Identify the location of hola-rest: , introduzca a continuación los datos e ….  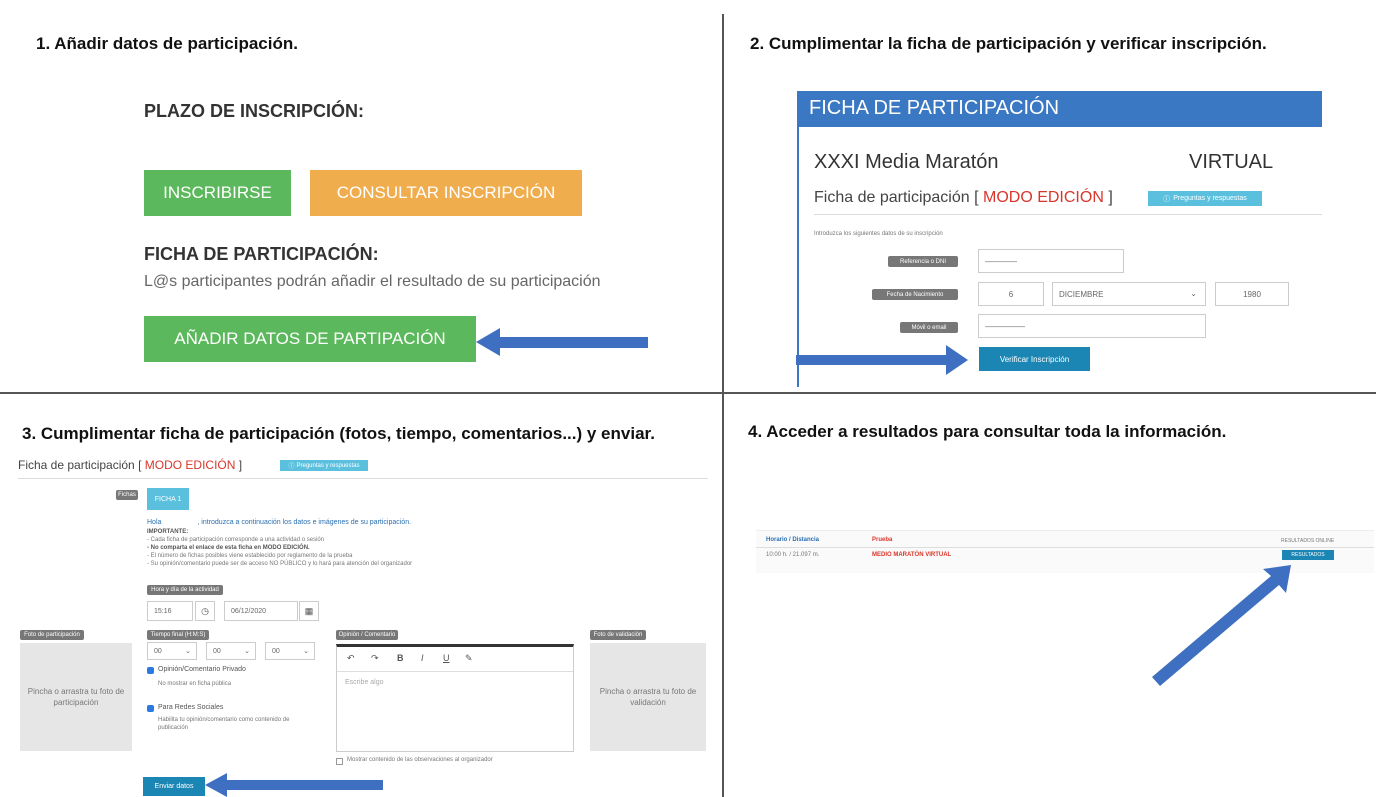
(304, 522).